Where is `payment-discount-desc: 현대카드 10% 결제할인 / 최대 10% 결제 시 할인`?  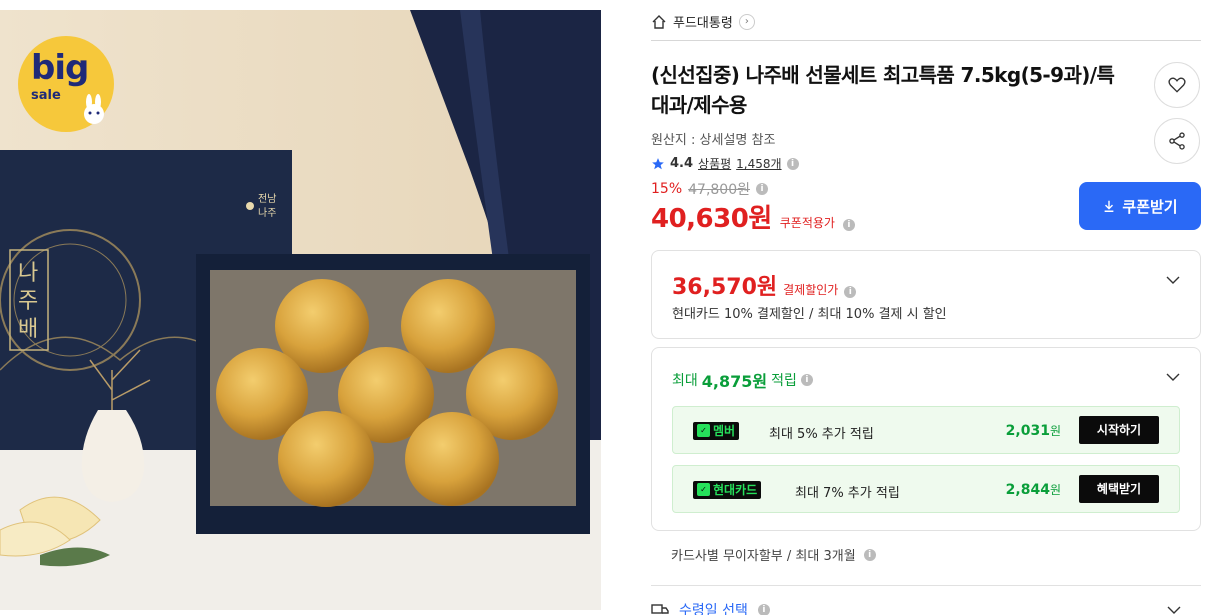 payment-discount-desc: 현대카드 10% 결제할인 / 최대 10% 결제 시 할인 is located at coordinates (809, 314).